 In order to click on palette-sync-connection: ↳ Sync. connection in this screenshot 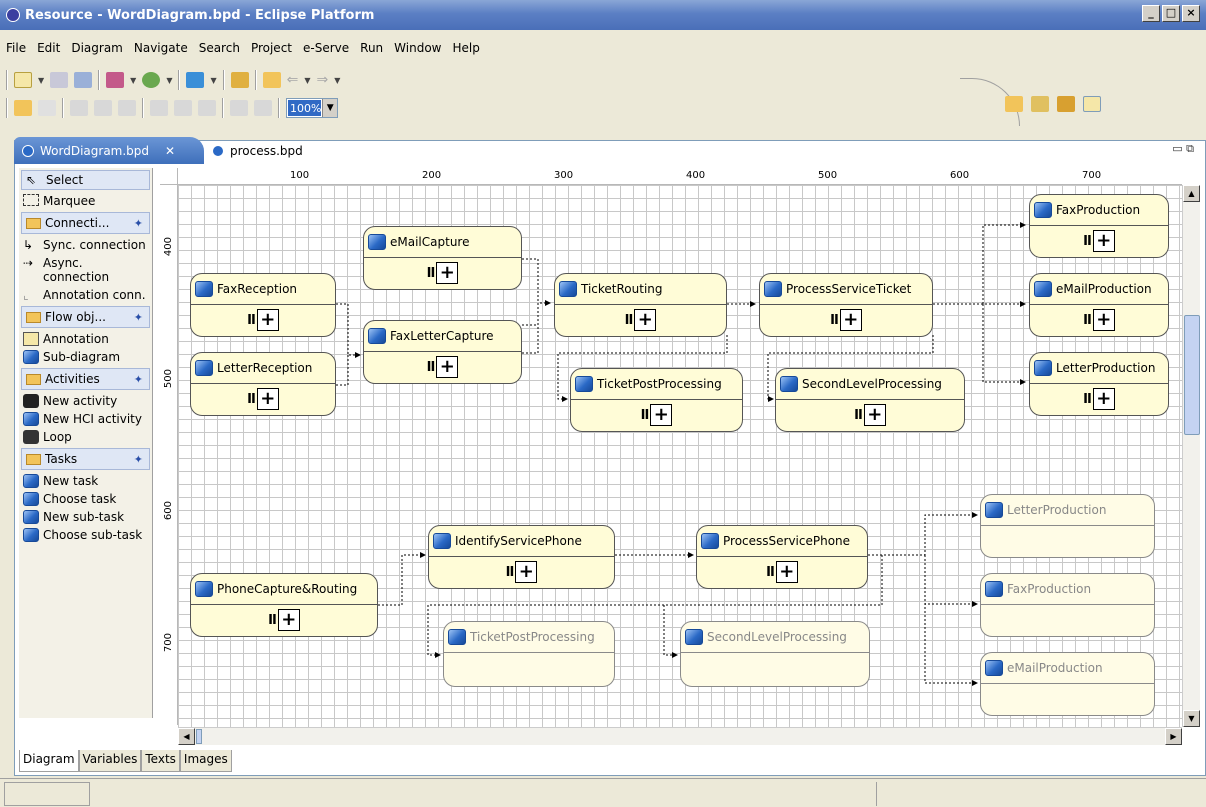, I will do `click(85, 245)`.